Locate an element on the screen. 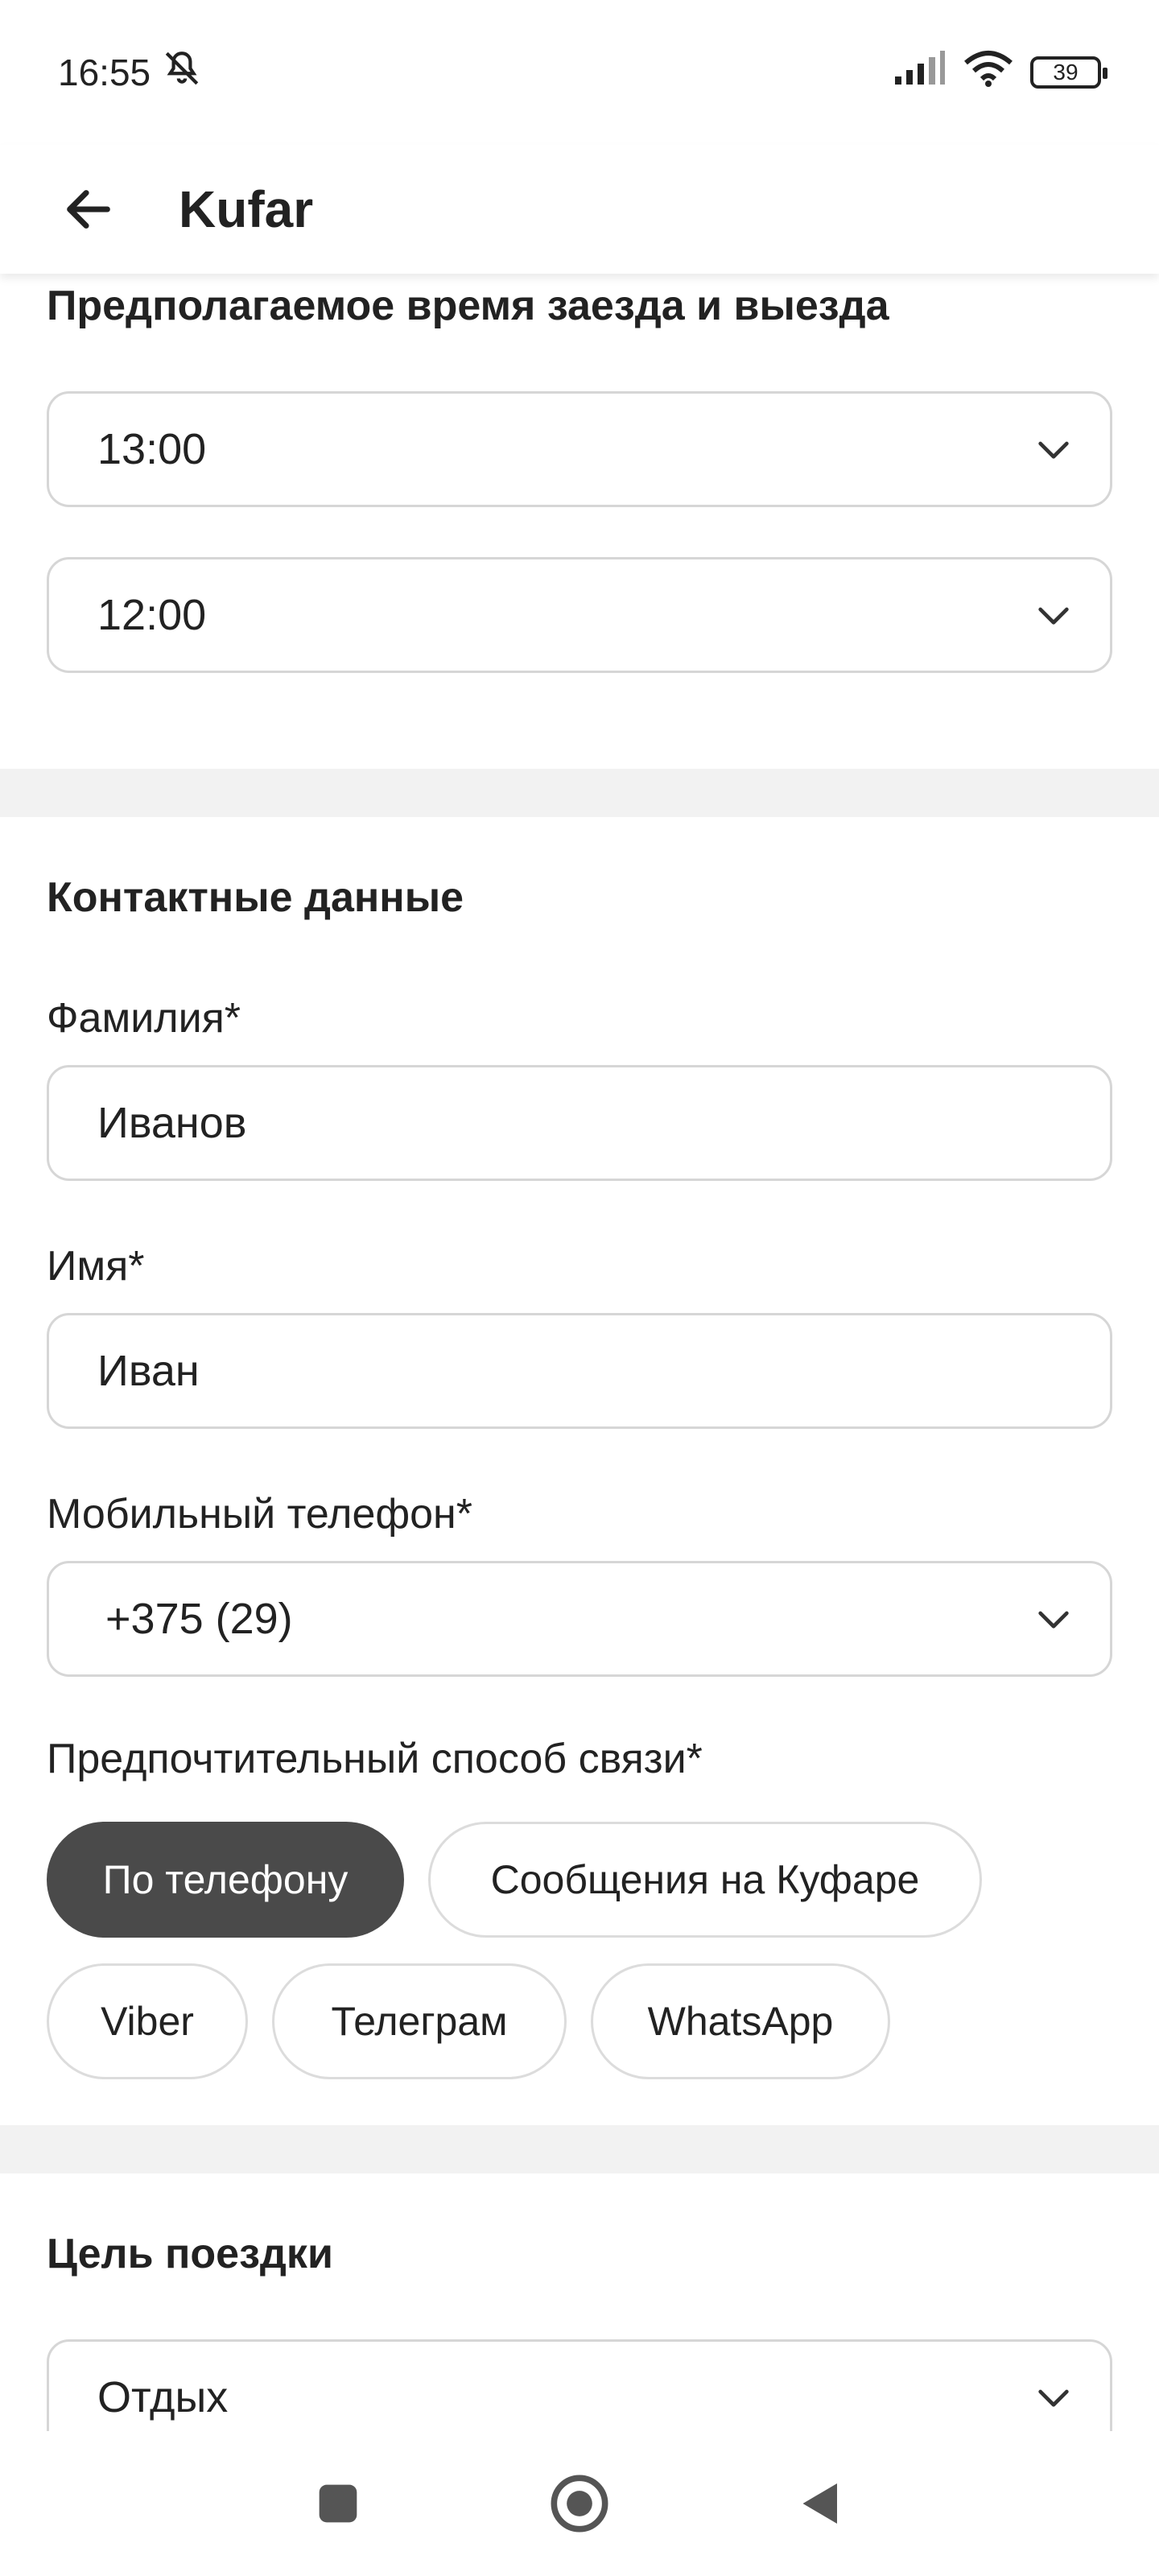 This screenshot has height=2576, width=1159. contact-method-kufar-chip: Сообщения на Куфаре is located at coordinates (705, 1880).